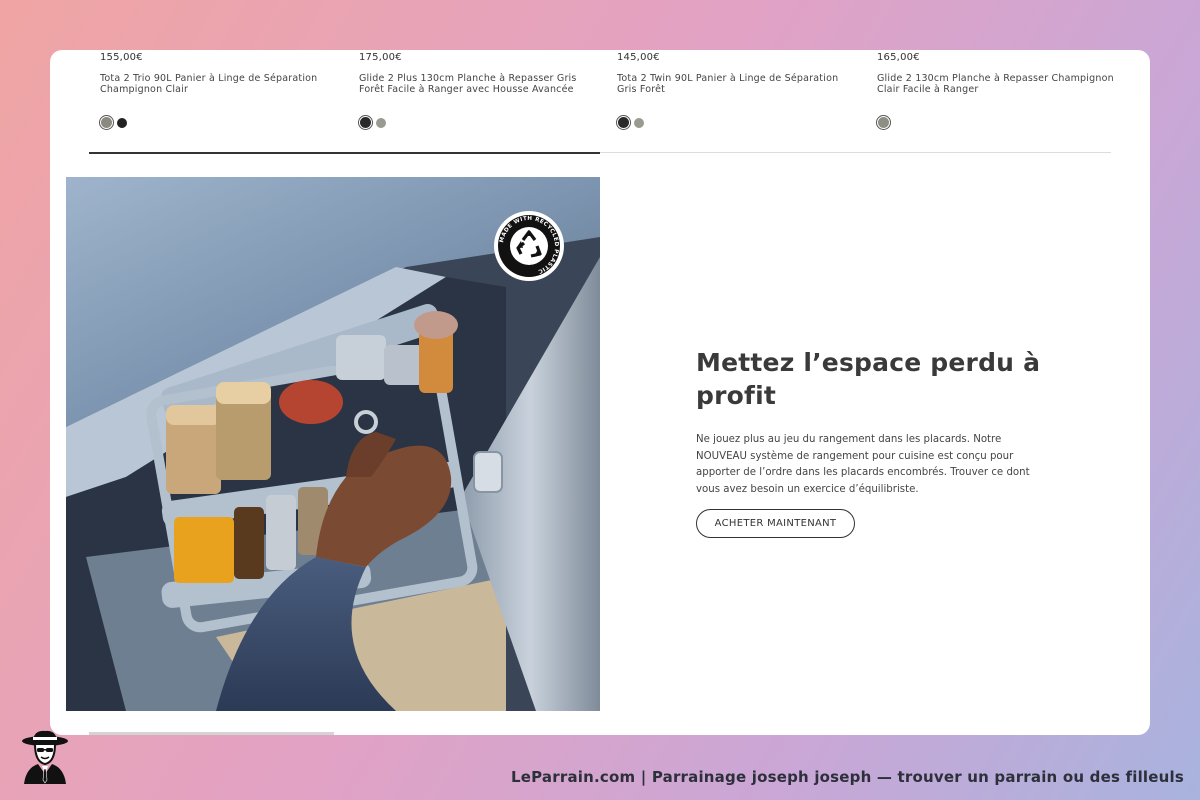 Image resolution: width=1200 pixels, height=800 pixels. Describe the element at coordinates (898, 57) in the screenshot. I see `product-price: 165,00€` at that location.